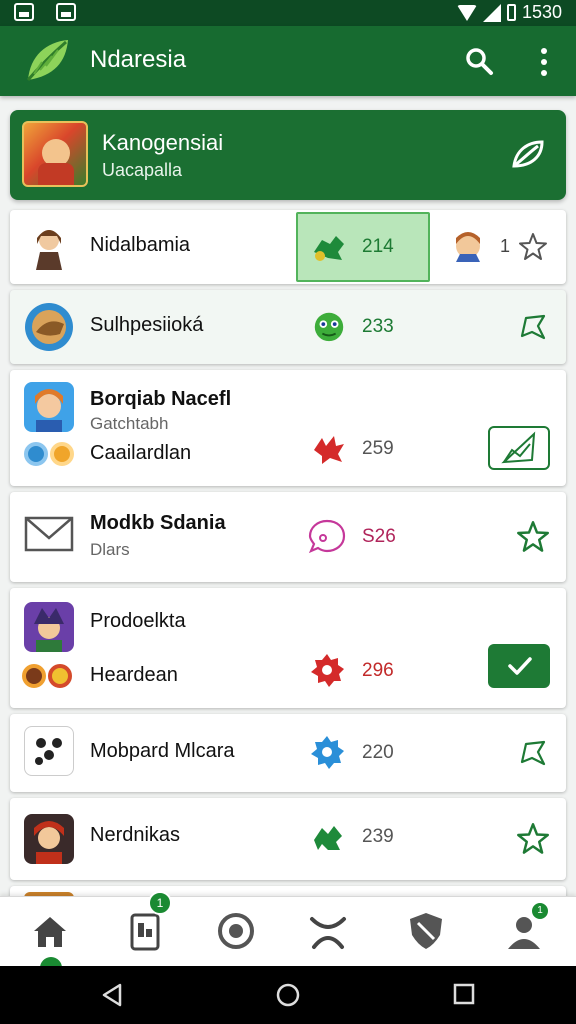 The height and width of the screenshot is (1024, 576). I want to click on wifi-icon, so click(466, 12).